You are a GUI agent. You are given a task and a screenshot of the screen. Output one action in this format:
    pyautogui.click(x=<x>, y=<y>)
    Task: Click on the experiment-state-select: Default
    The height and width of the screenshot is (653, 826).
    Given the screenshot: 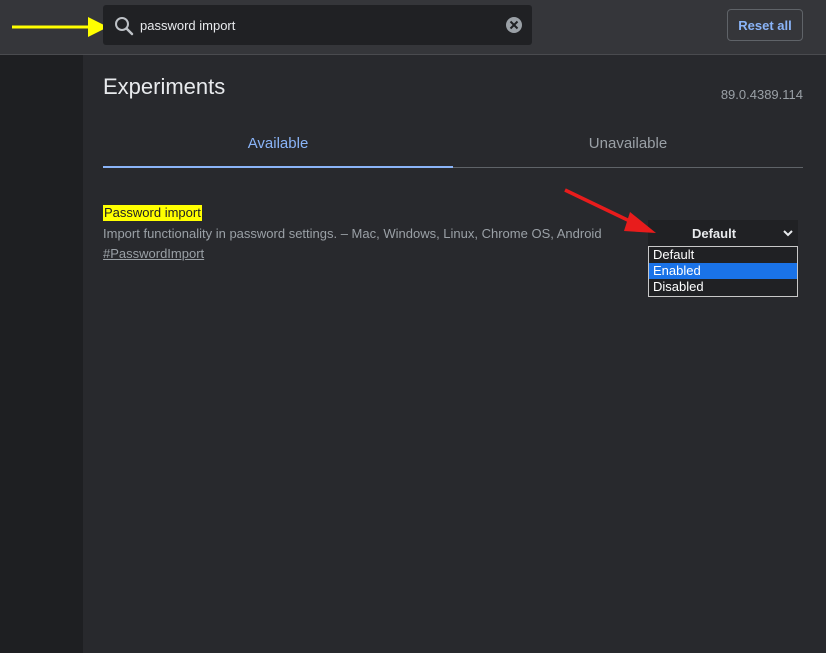 What is the action you would take?
    pyautogui.click(x=723, y=233)
    